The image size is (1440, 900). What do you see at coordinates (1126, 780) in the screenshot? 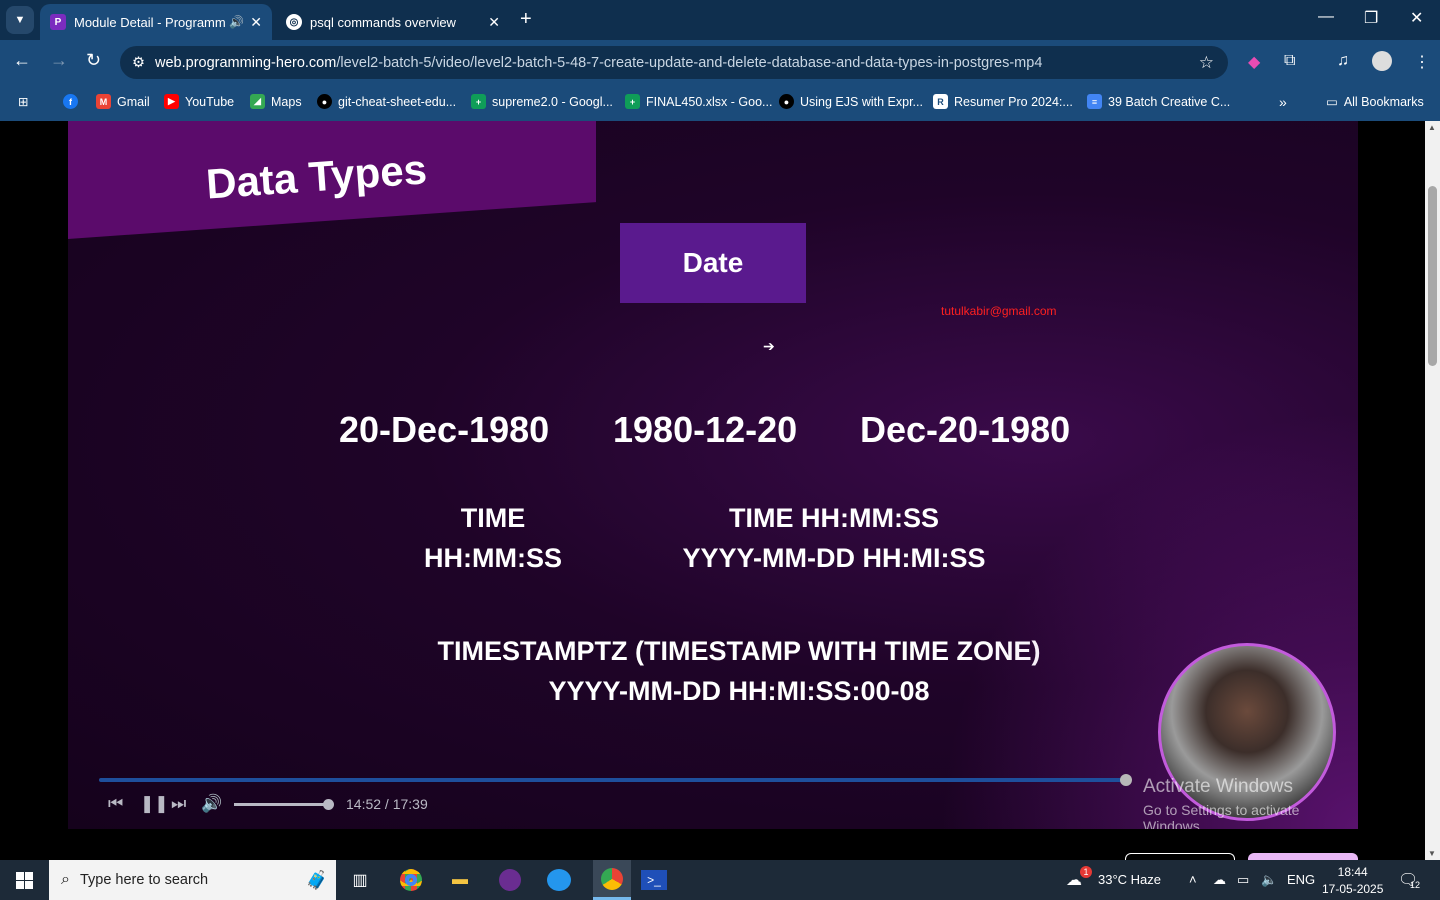
I see `progress-handle` at bounding box center [1126, 780].